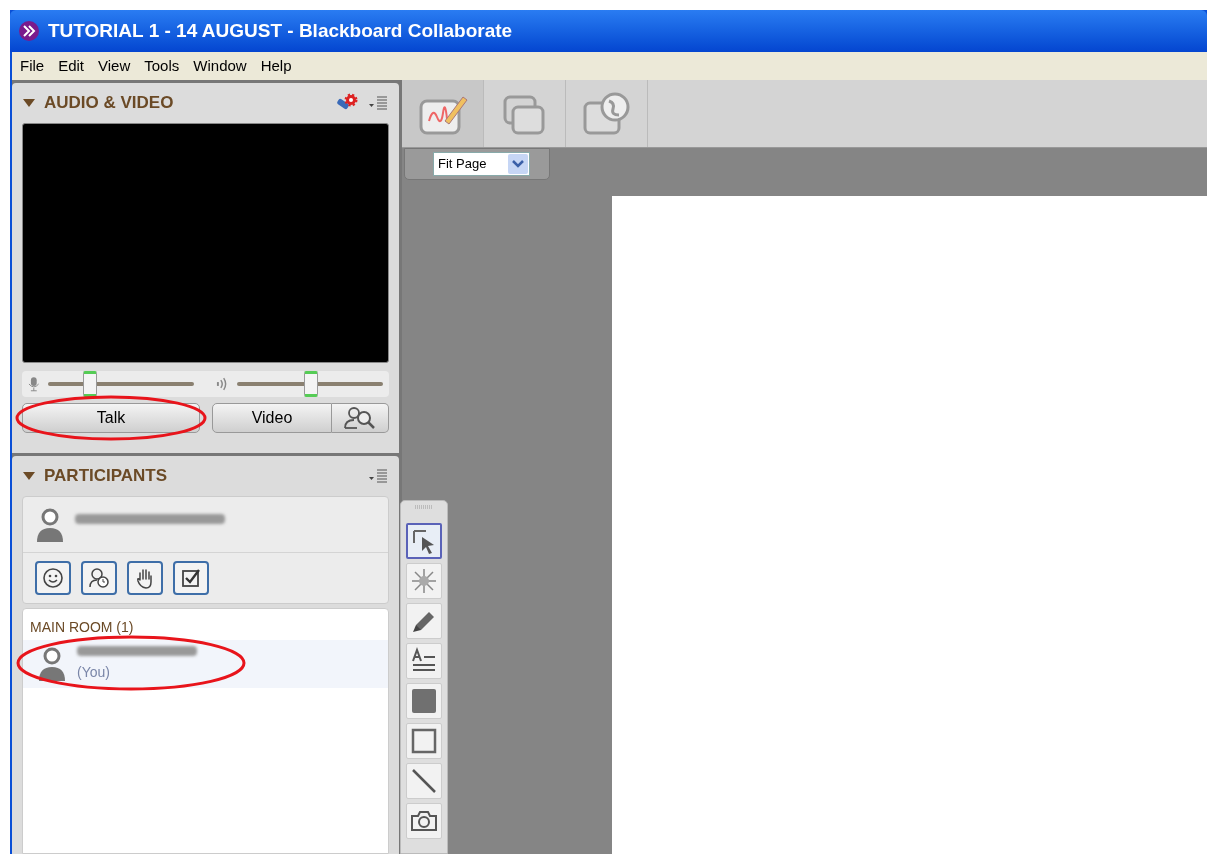 The height and width of the screenshot is (854, 1207). Describe the element at coordinates (424, 741) in the screenshot. I see `rectangle-icon` at that location.